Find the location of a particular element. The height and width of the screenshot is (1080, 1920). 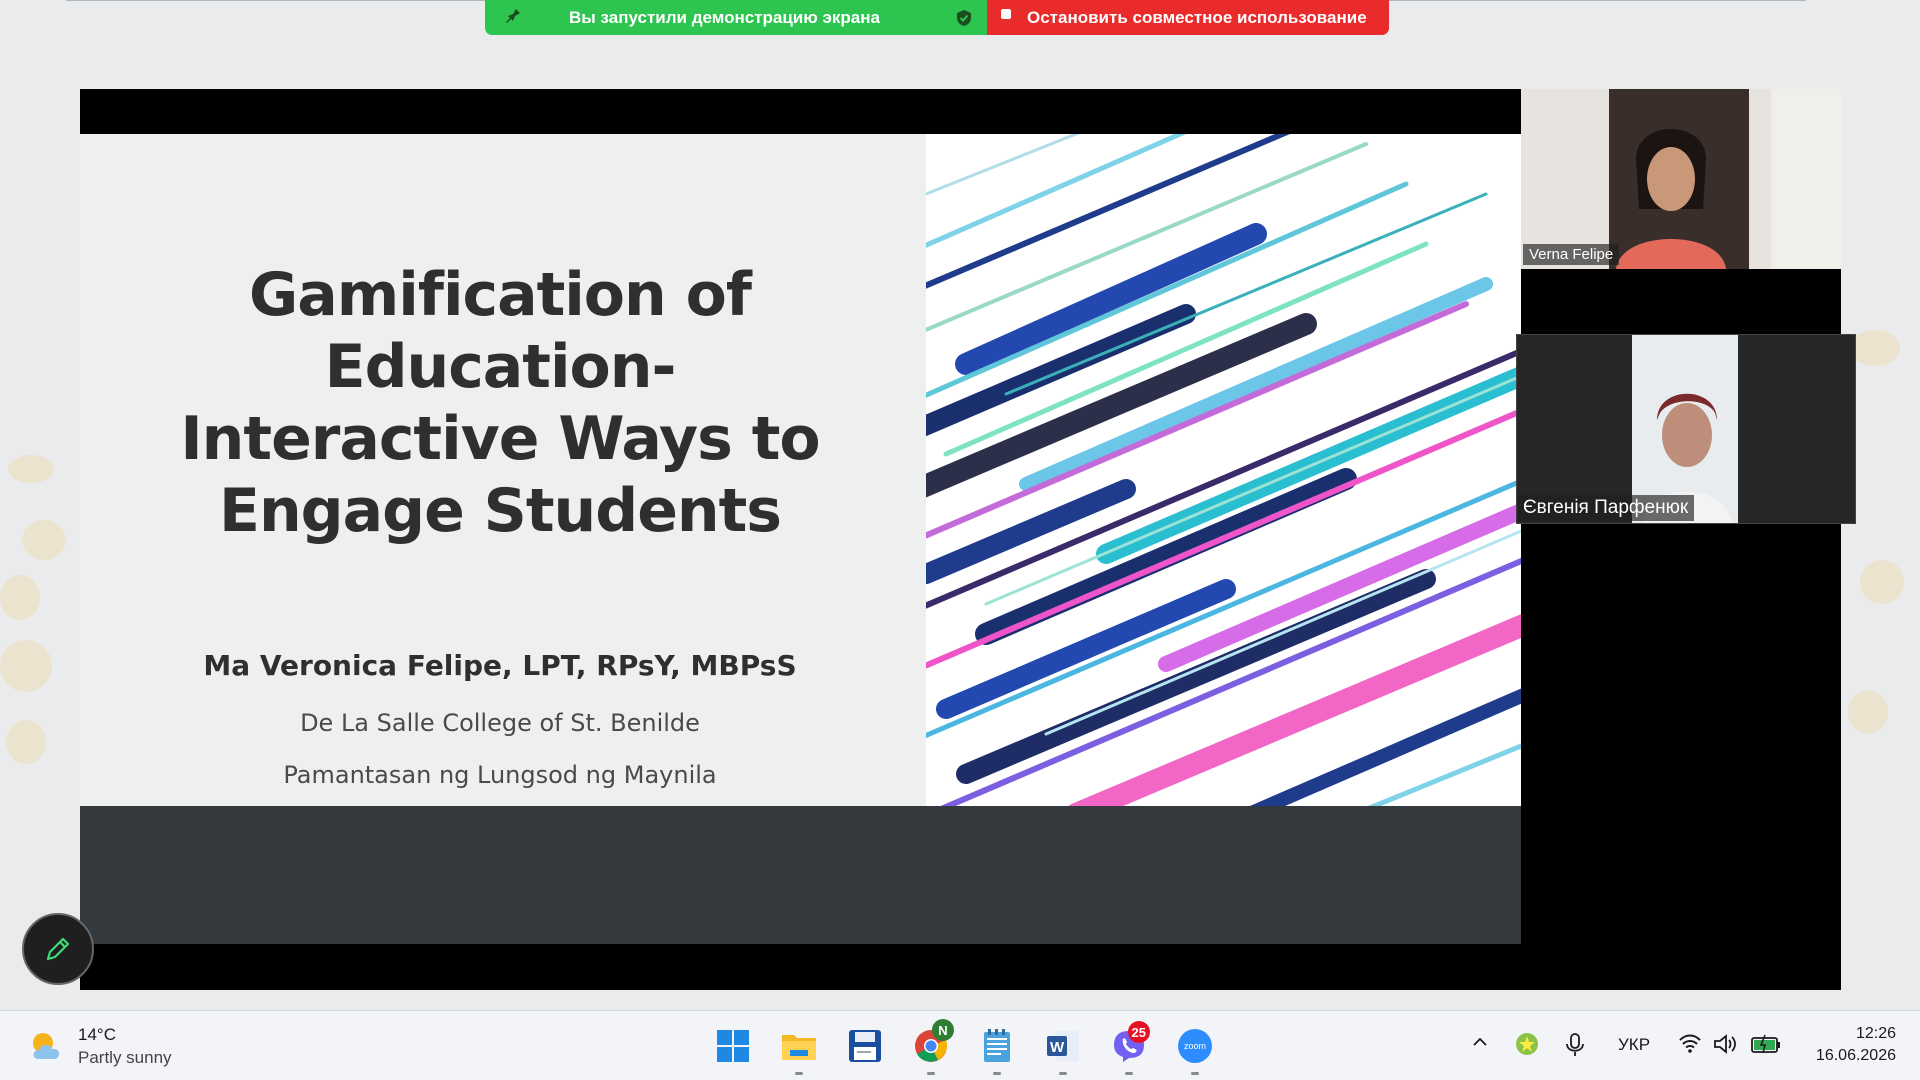

slide-affiliation-1: De La Salle College of St. Benilde is located at coordinates (500, 723).